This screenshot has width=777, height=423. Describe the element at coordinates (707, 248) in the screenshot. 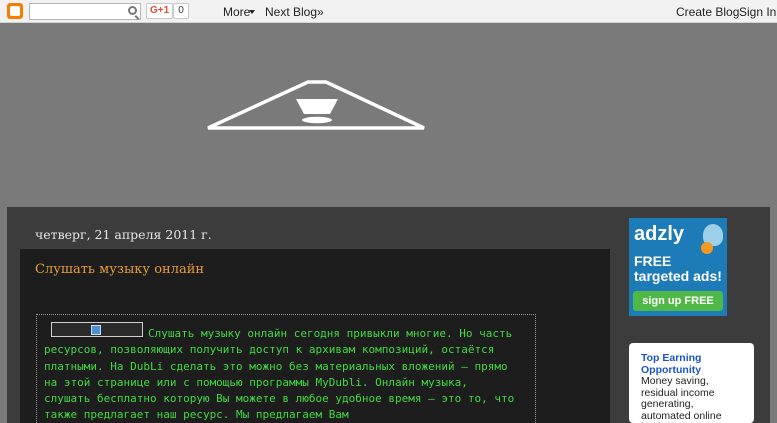

I see `gear-icon` at that location.